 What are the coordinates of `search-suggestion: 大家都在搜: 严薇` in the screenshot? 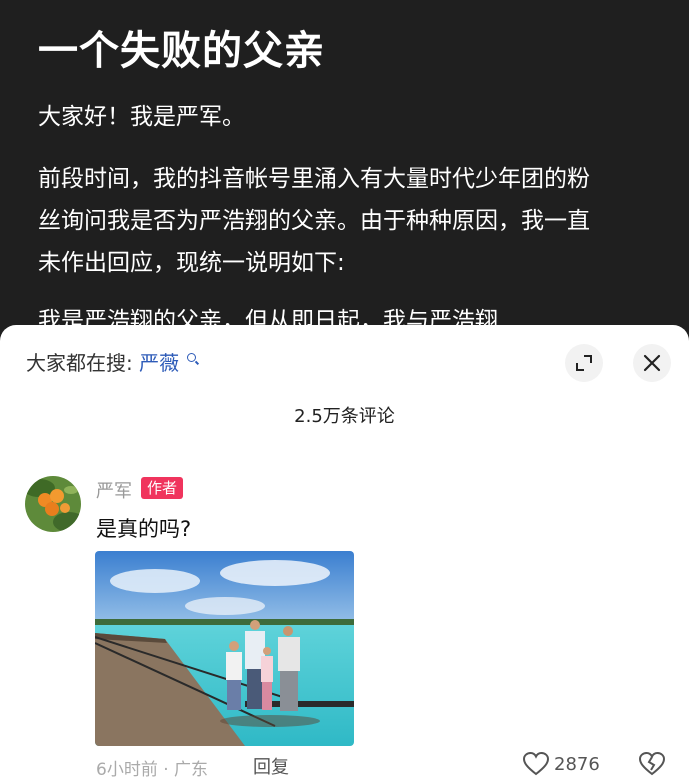 It's located at (111, 361).